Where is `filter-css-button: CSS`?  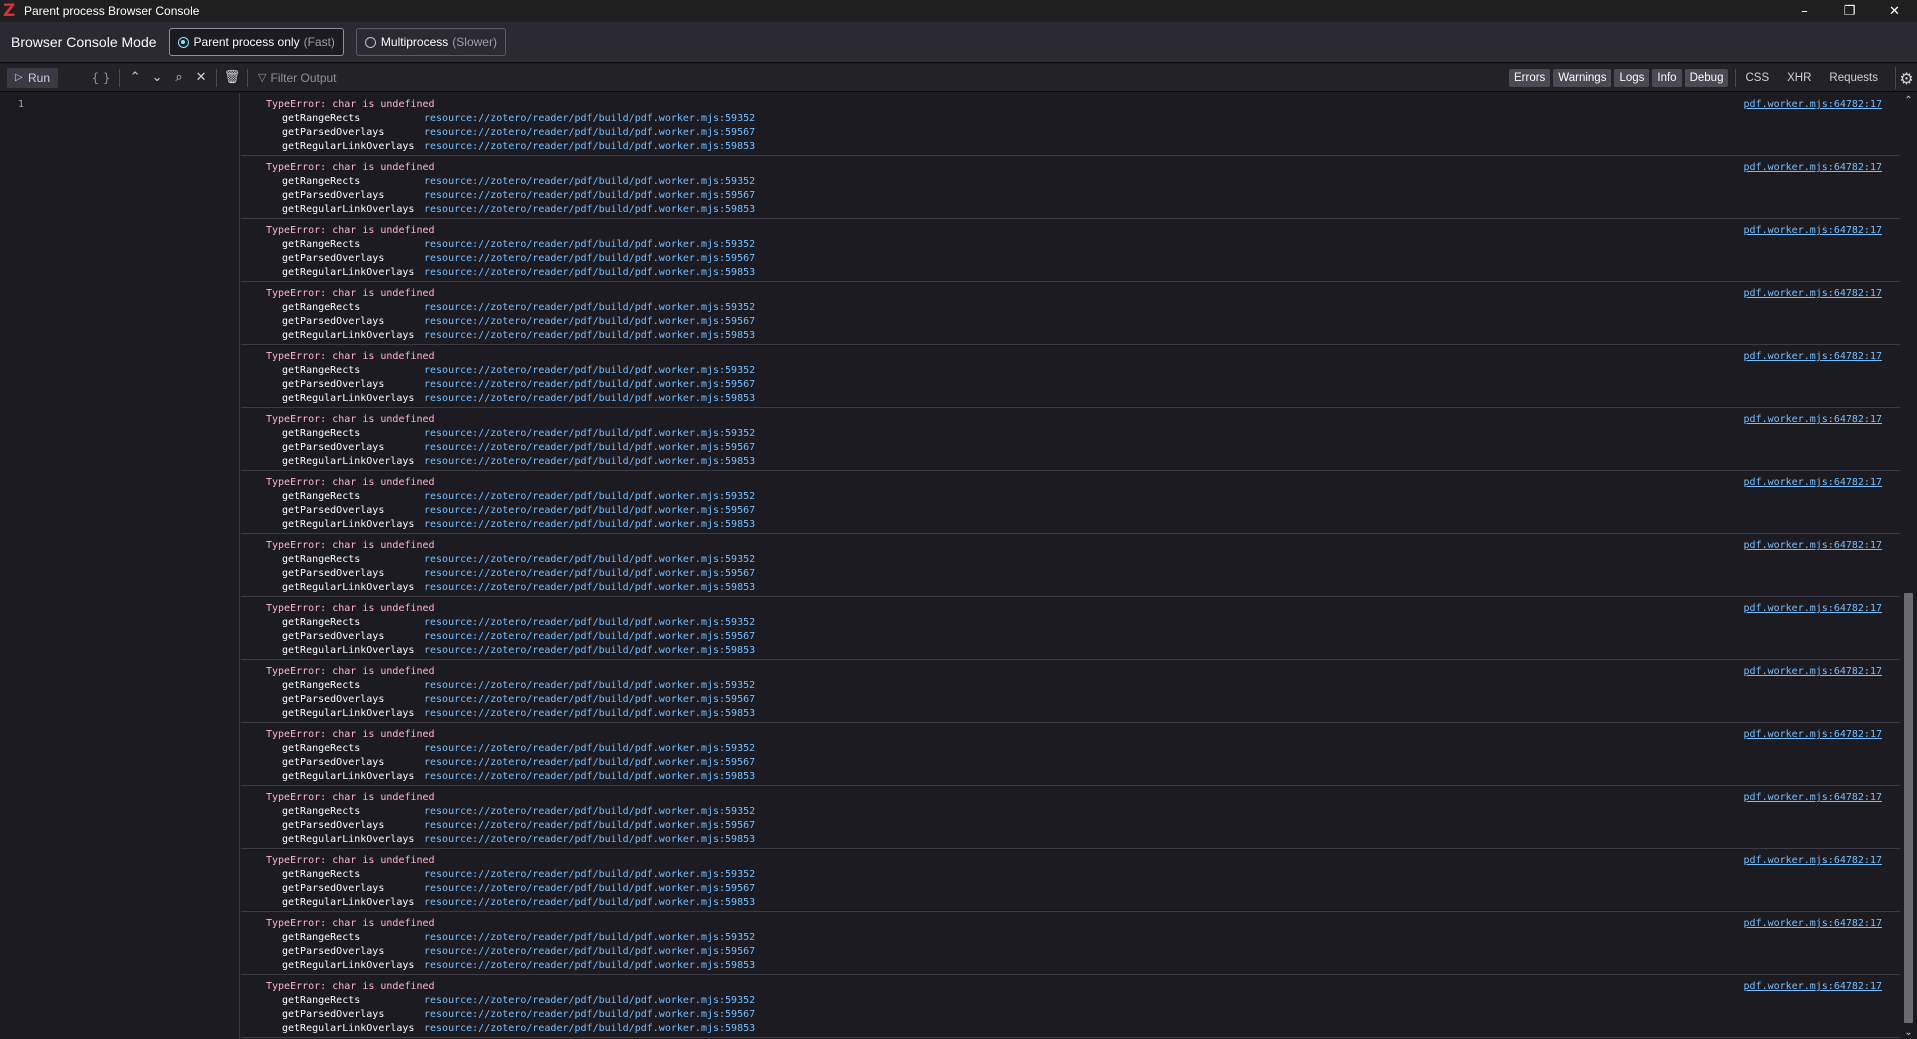 filter-css-button: CSS is located at coordinates (1757, 78).